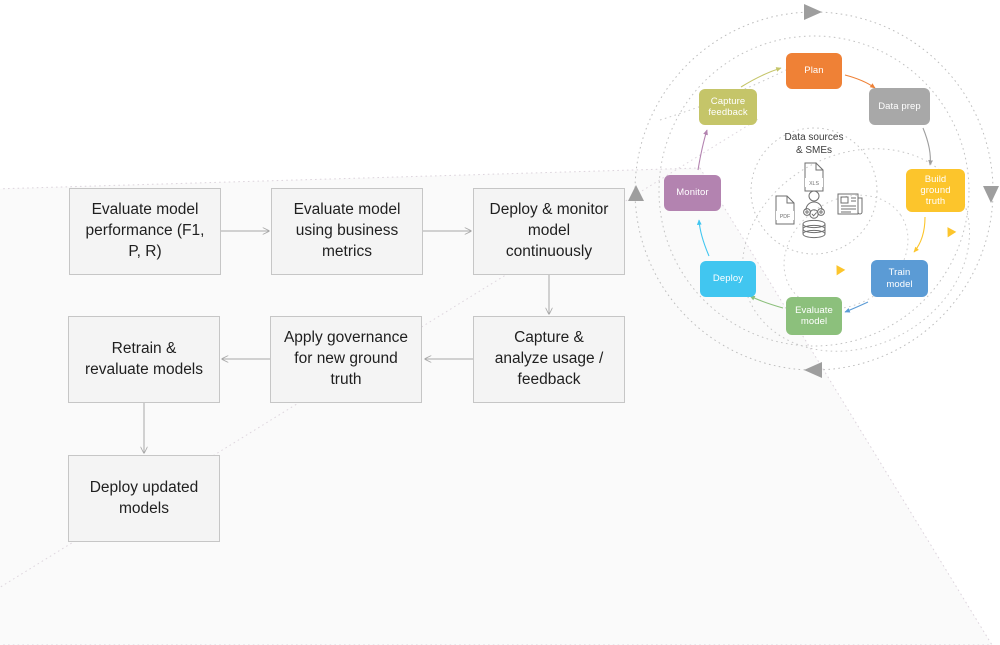 This screenshot has width=1000, height=645. Describe the element at coordinates (703, 238) in the screenshot. I see `wheel-arrow-deploy-to-monitor` at that location.